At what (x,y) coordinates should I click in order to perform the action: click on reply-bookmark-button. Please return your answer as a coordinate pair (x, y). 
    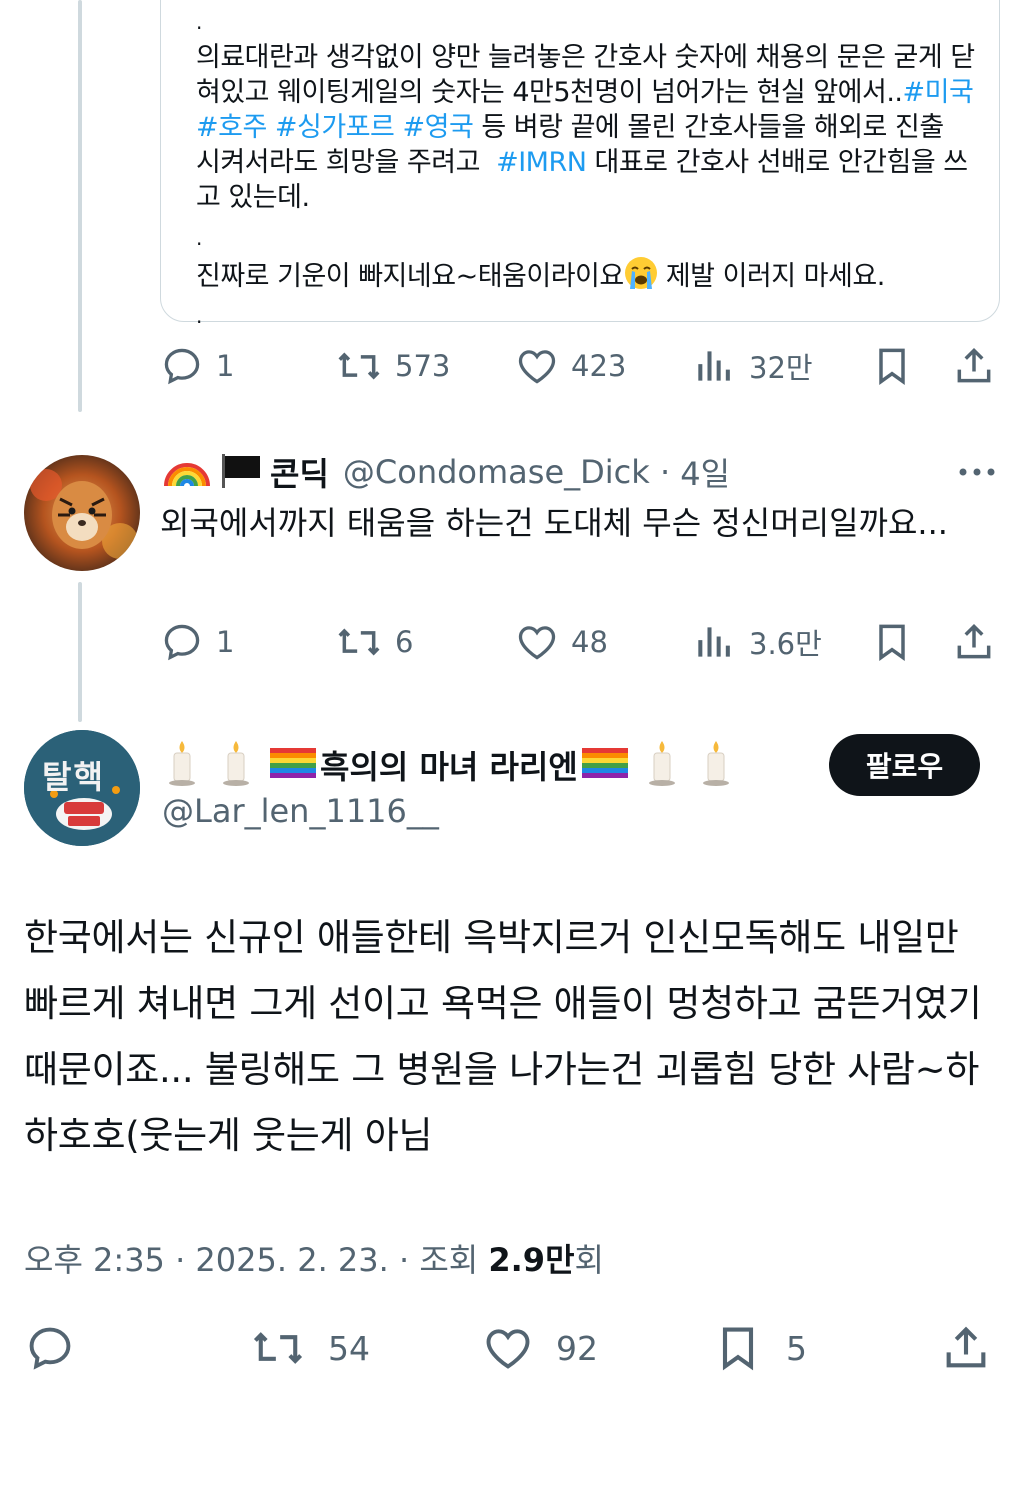
    Looking at the image, I should click on (892, 642).